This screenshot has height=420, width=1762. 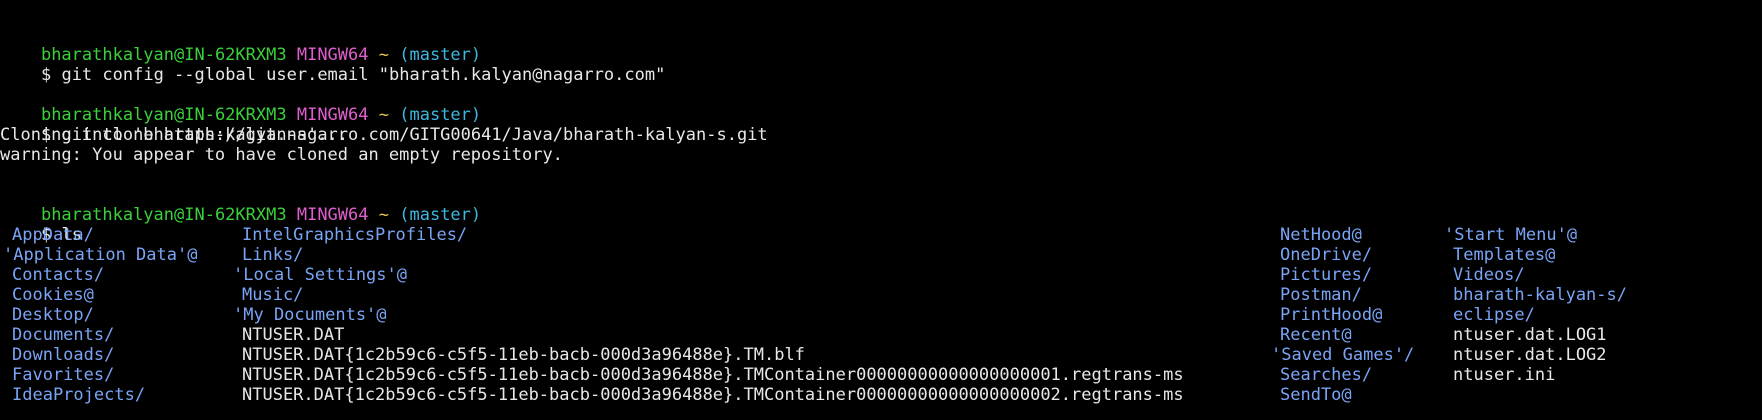 What do you see at coordinates (1504, 255) in the screenshot?
I see `ls-entry: Templates@` at bounding box center [1504, 255].